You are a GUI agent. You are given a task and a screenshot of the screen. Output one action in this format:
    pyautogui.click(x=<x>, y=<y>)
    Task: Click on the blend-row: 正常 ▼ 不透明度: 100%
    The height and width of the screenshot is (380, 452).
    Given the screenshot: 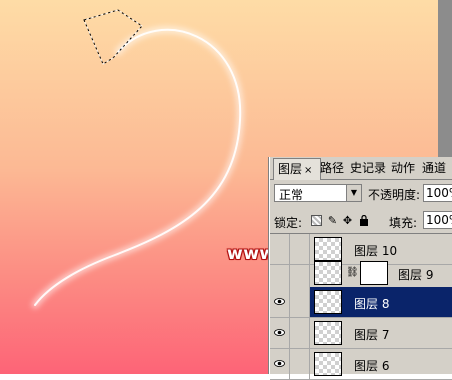 What is the action you would take?
    pyautogui.click(x=361, y=194)
    